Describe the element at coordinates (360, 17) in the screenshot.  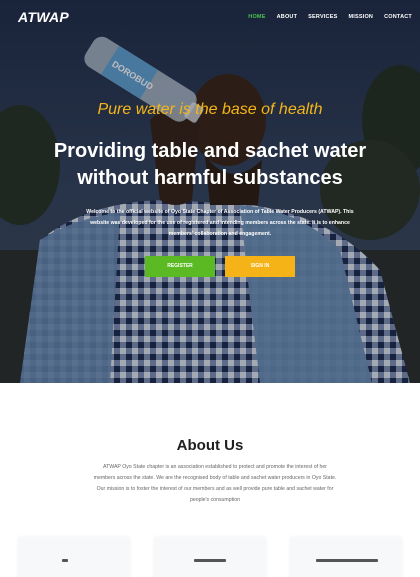
I see `nav-mission: MISSION` at that location.